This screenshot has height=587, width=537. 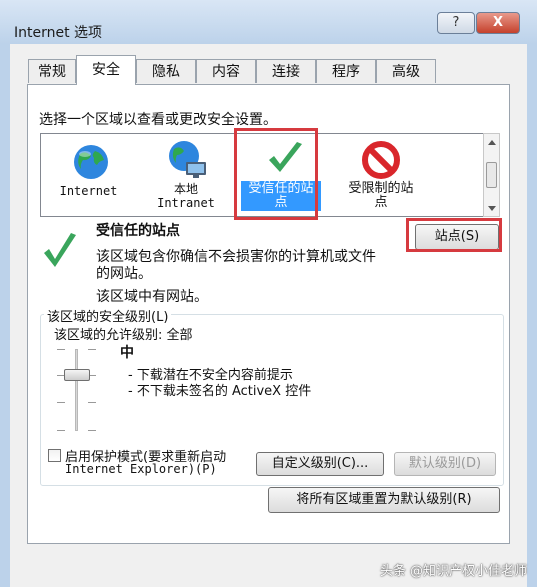 What do you see at coordinates (123, 335) in the screenshot?
I see `allowed-levels-text: 该区域的允许级别: 全部` at bounding box center [123, 335].